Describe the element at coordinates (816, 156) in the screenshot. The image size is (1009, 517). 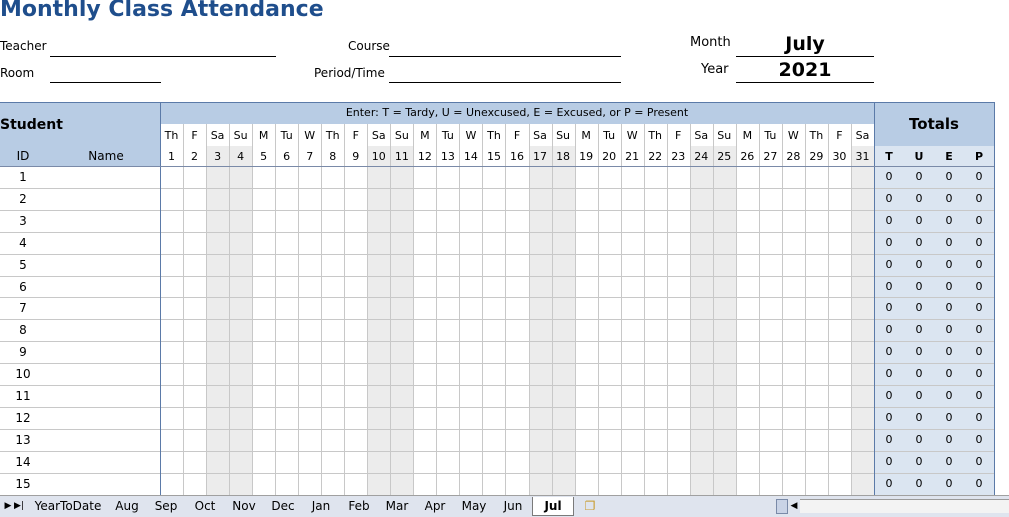
I see `day-number: 29` at that location.